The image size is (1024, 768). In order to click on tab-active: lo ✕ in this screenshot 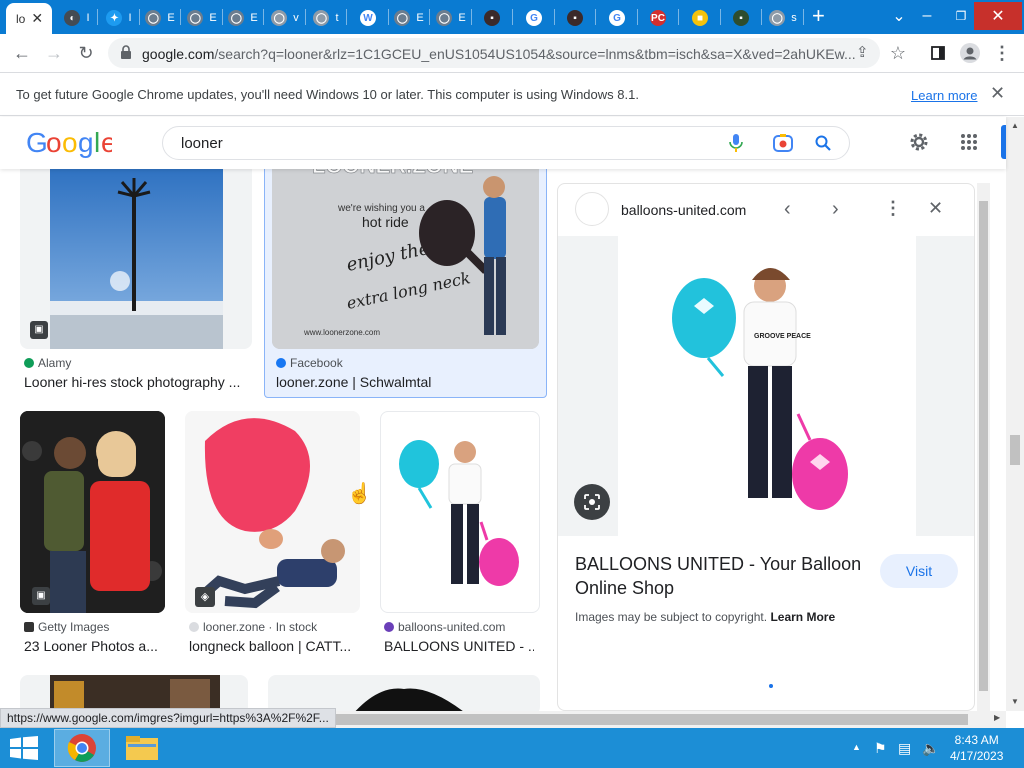, I will do `click(29, 18)`.